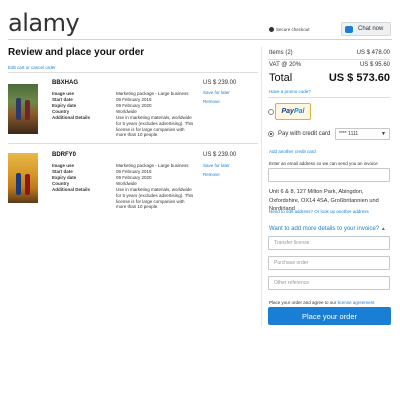 This screenshot has height=400, width=400. I want to click on vat-label: VAT @ 20%, so click(285, 65).